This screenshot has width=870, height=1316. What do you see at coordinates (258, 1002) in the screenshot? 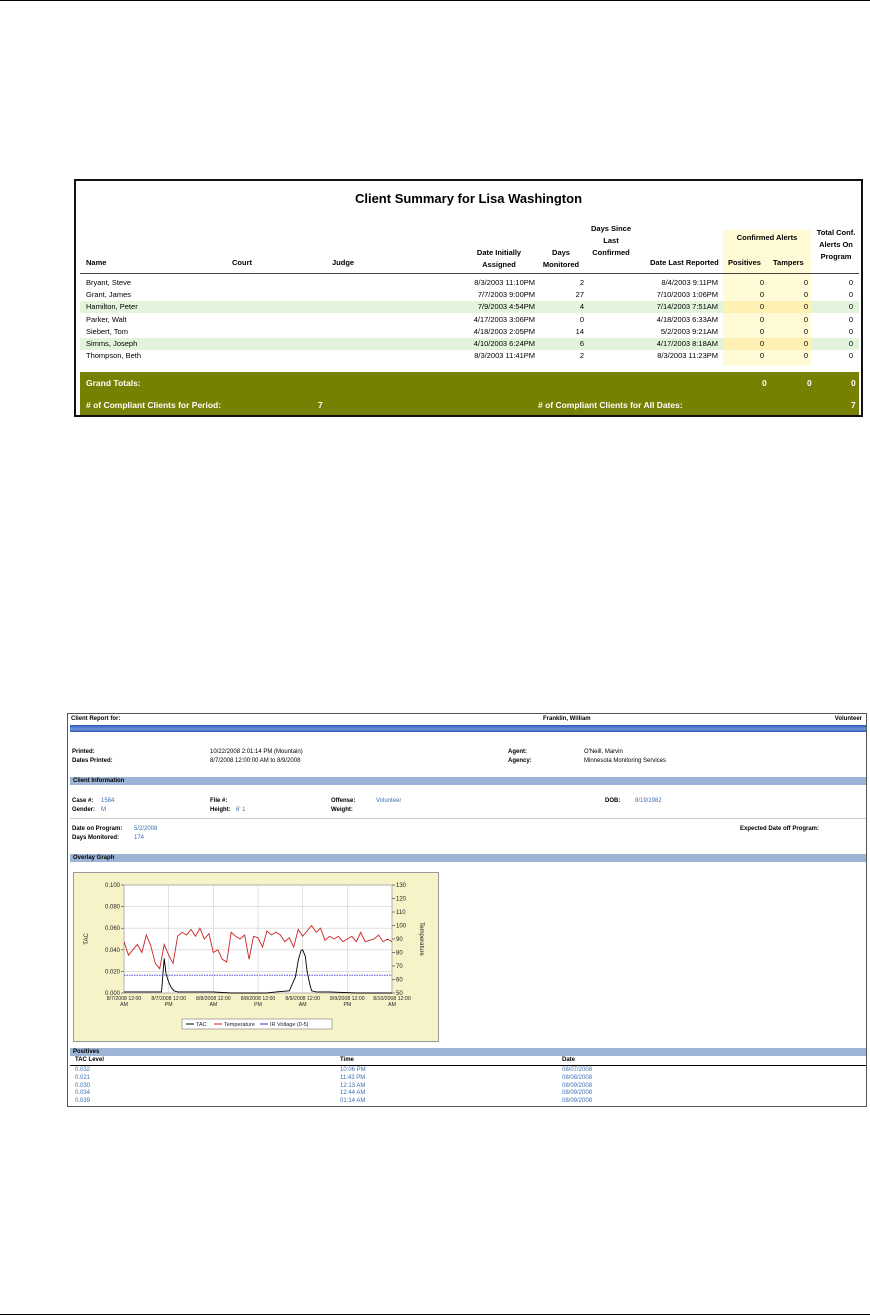
I see `x-tick-label: 8/8/2008 12:00 PM` at bounding box center [258, 1002].